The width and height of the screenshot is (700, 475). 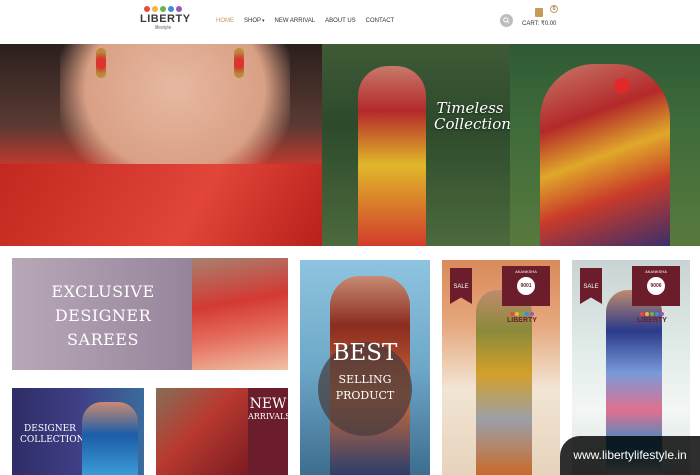 I want to click on nav-contact: CONTACT, so click(x=380, y=21).